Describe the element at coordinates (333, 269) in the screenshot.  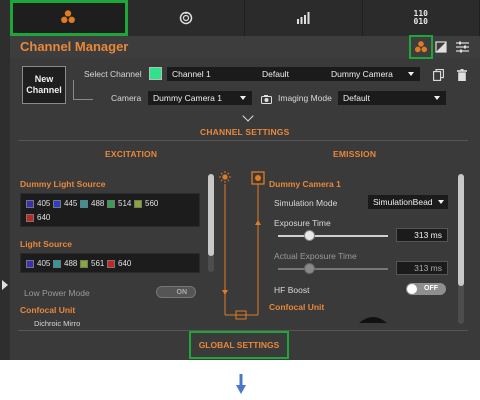
I see `actual-exposure-slider` at that location.